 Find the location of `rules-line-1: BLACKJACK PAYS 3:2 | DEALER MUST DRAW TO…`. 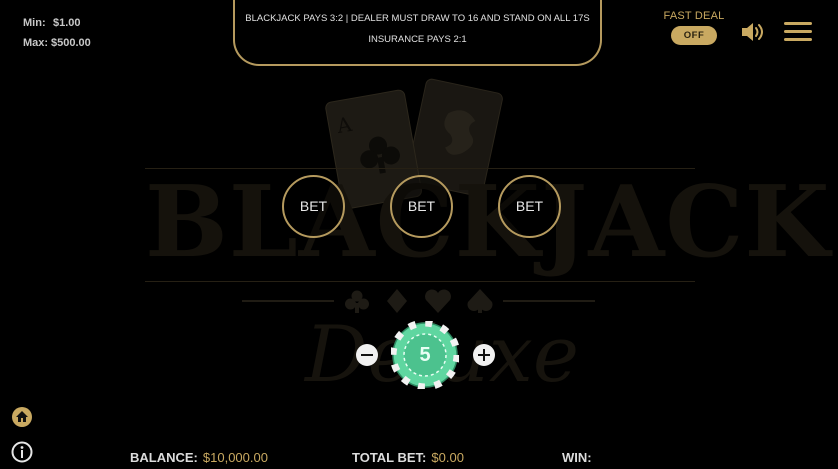

rules-line-1: BLACKJACK PAYS 3:2 | DEALER MUST DRAW TO… is located at coordinates (417, 18).